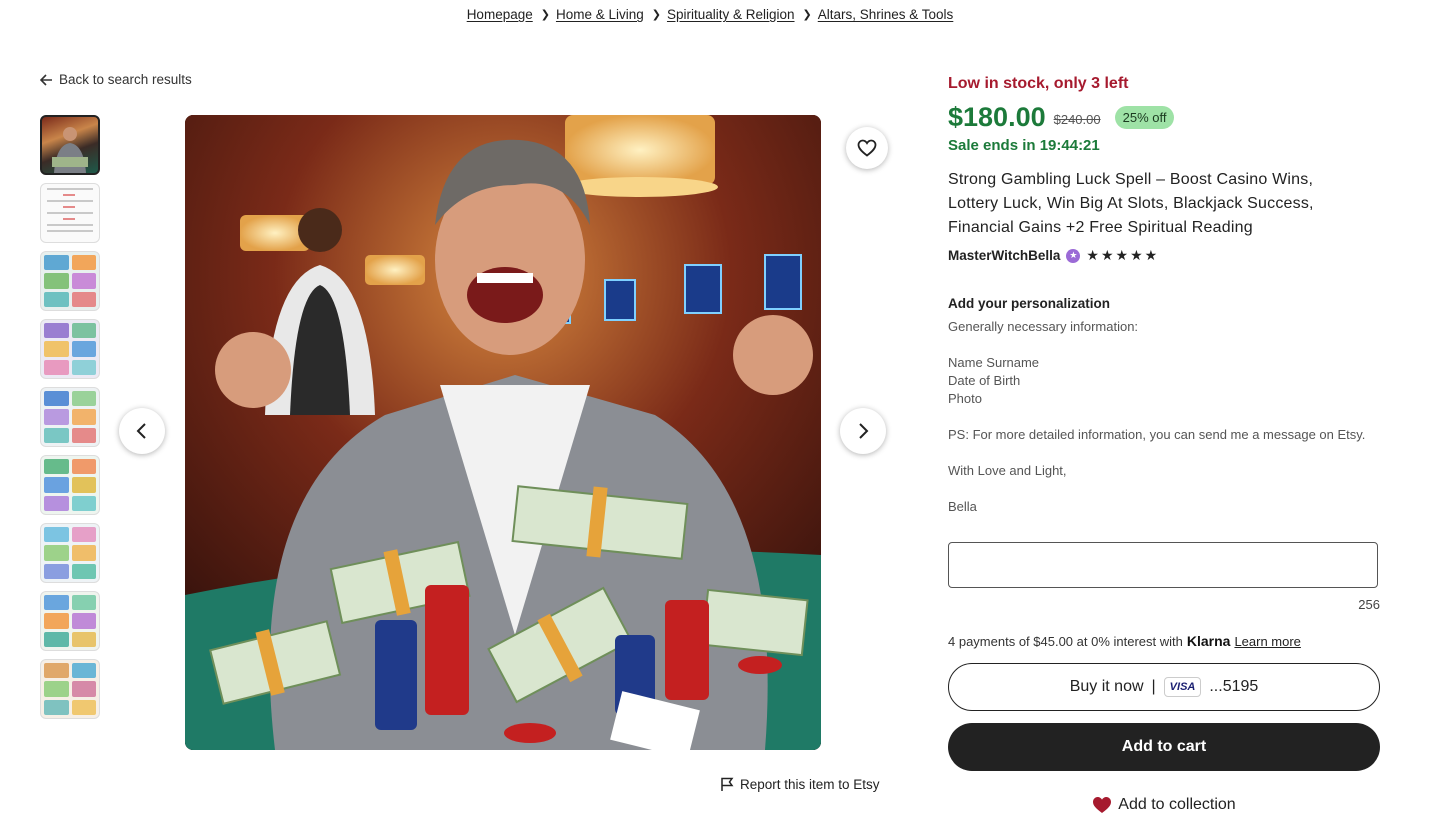 The height and width of the screenshot is (825, 1433). I want to click on shop-name-link: MasterWitchBella, so click(1004, 255).